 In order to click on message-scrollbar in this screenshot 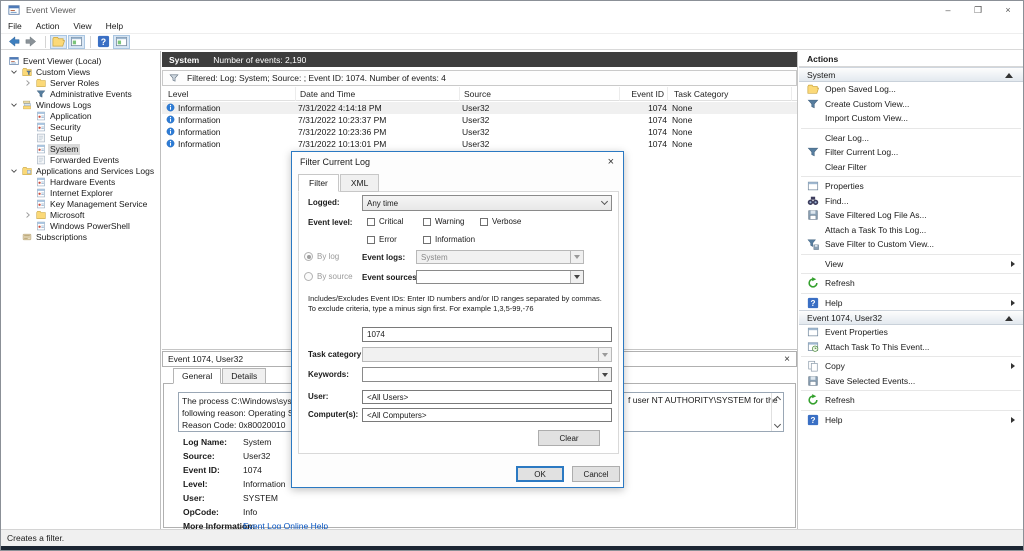, I will do `click(777, 412)`.